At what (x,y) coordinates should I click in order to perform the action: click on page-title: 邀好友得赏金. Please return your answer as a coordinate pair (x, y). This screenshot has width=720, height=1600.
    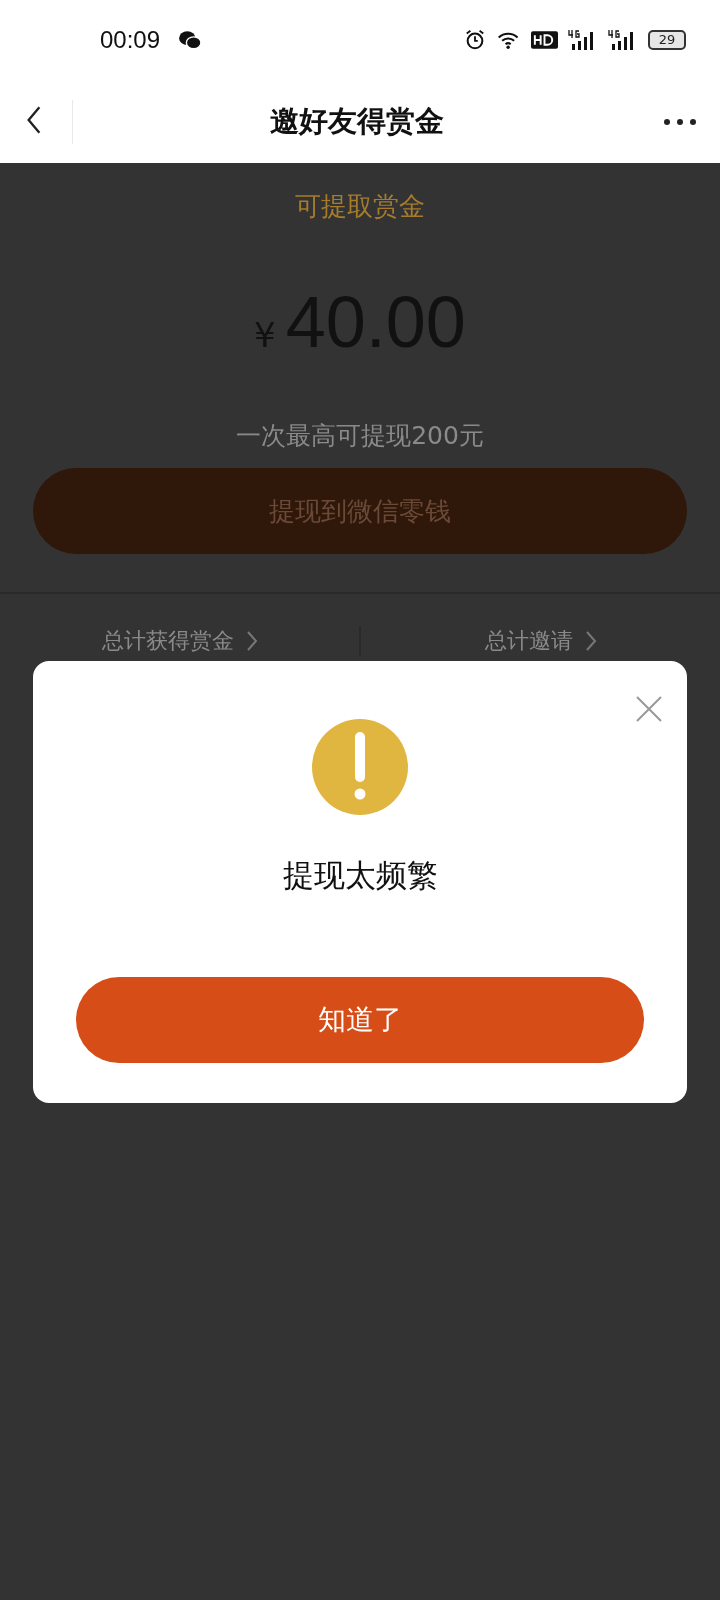
    Looking at the image, I should click on (356, 121).